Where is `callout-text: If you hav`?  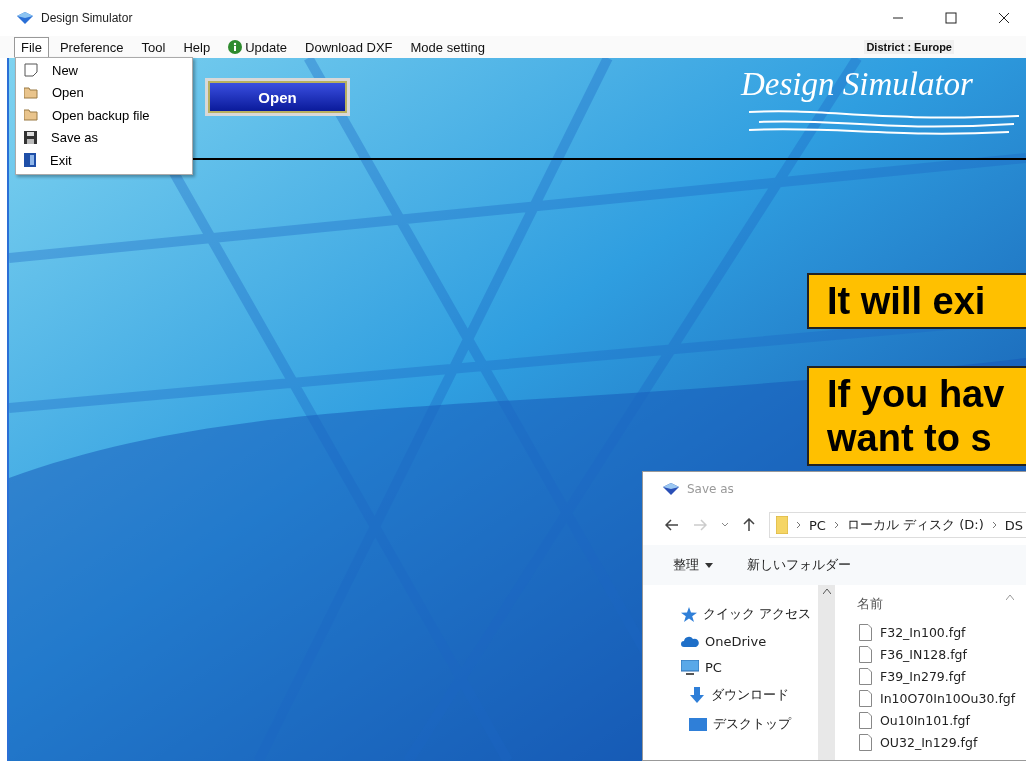 callout-text: If you hav is located at coordinates (916, 394).